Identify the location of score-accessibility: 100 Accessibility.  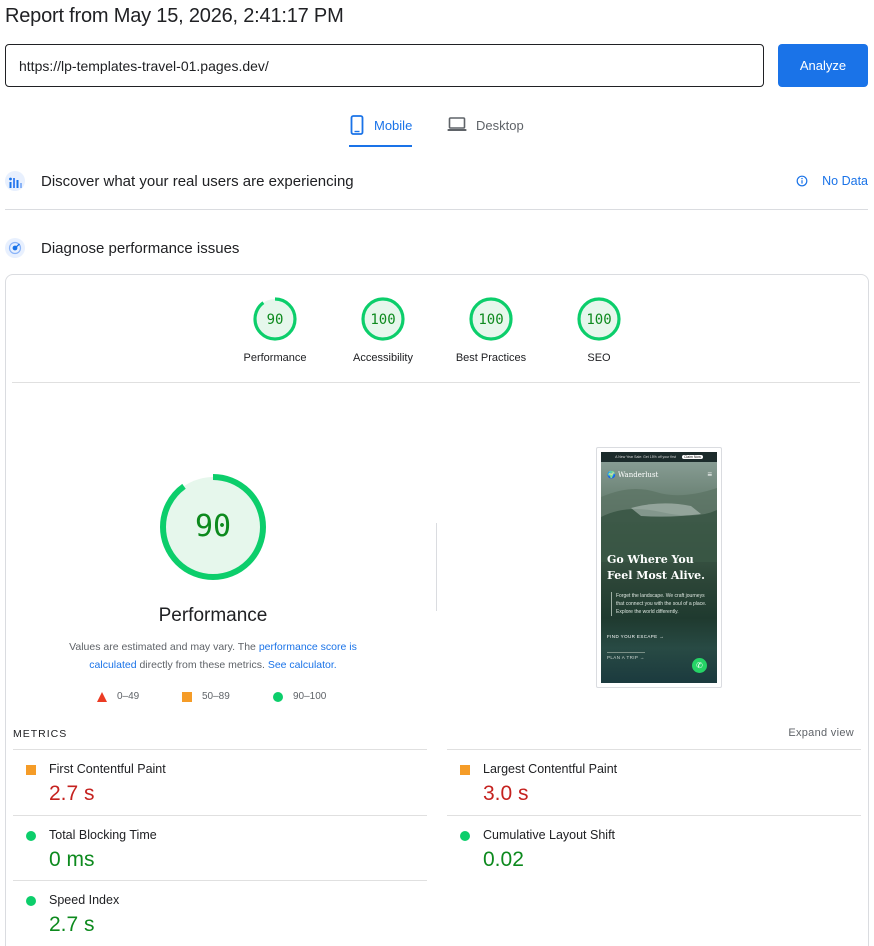
(383, 330).